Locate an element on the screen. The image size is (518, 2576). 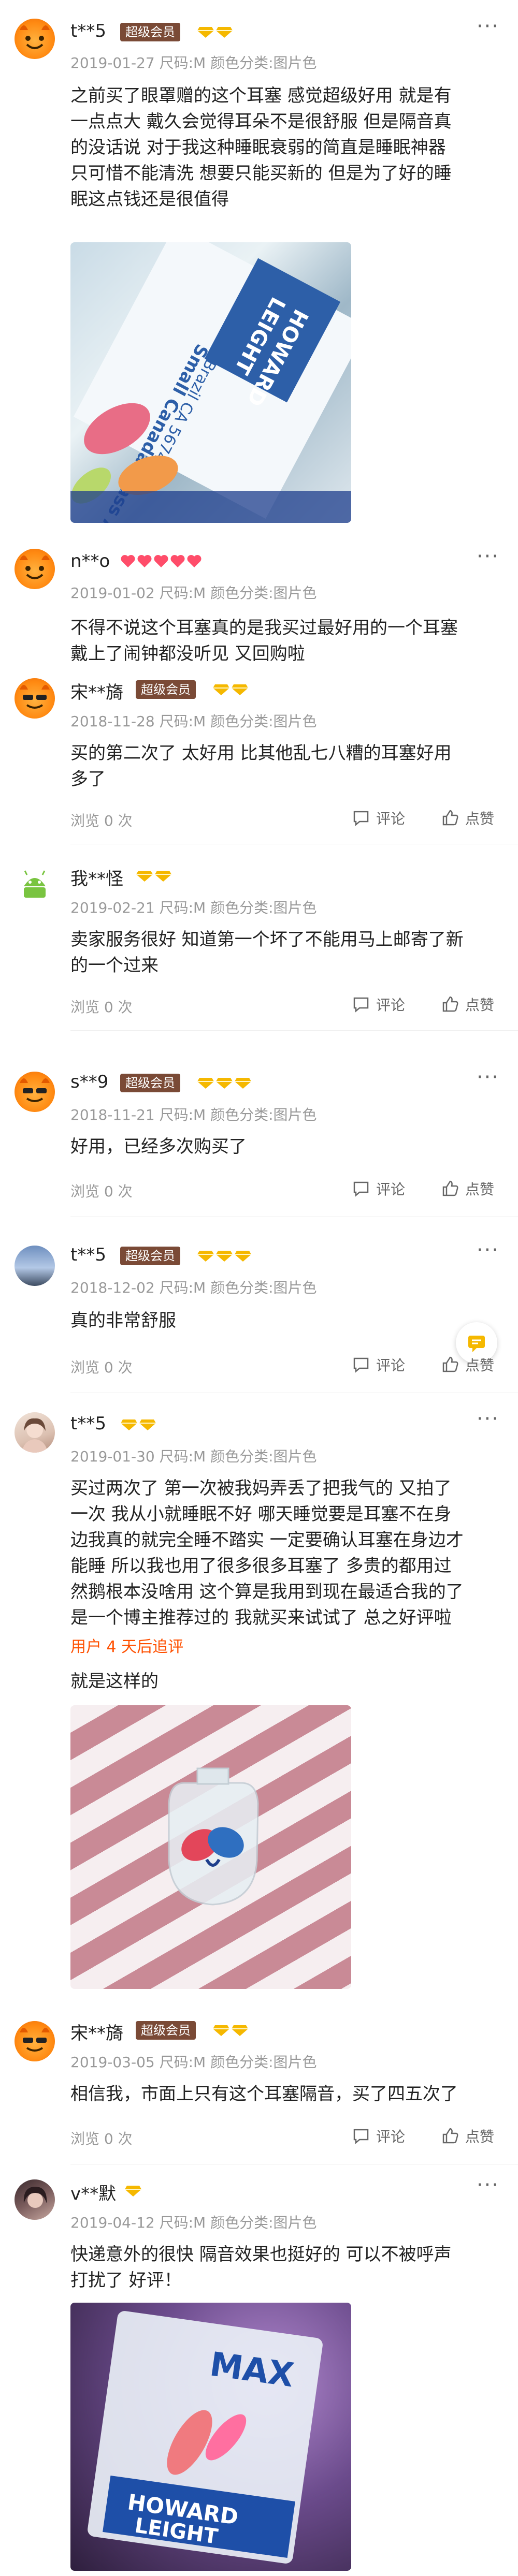
chat-bubble-icon is located at coordinates (476, 1344).